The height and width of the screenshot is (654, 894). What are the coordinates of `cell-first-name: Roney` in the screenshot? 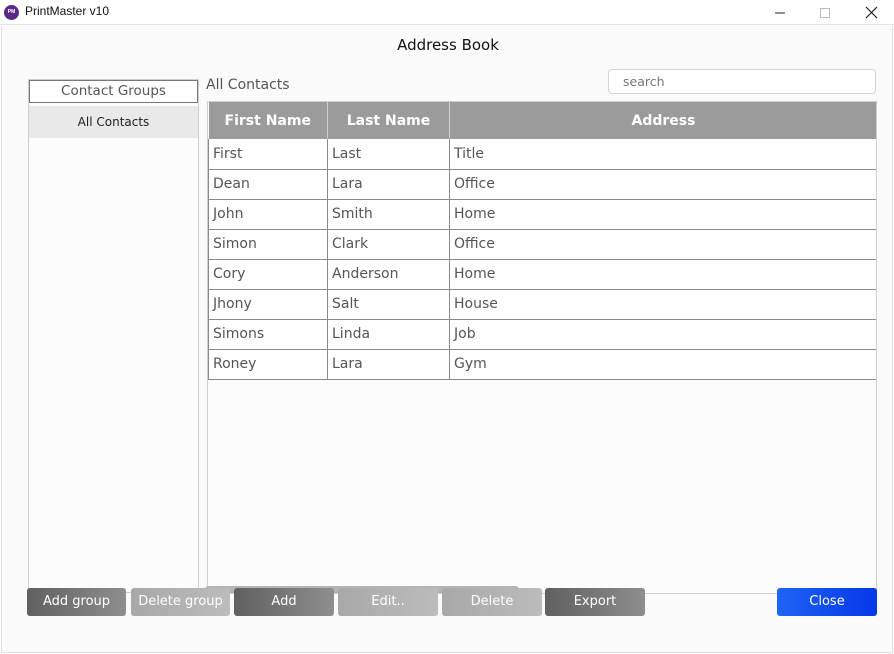 It's located at (268, 364).